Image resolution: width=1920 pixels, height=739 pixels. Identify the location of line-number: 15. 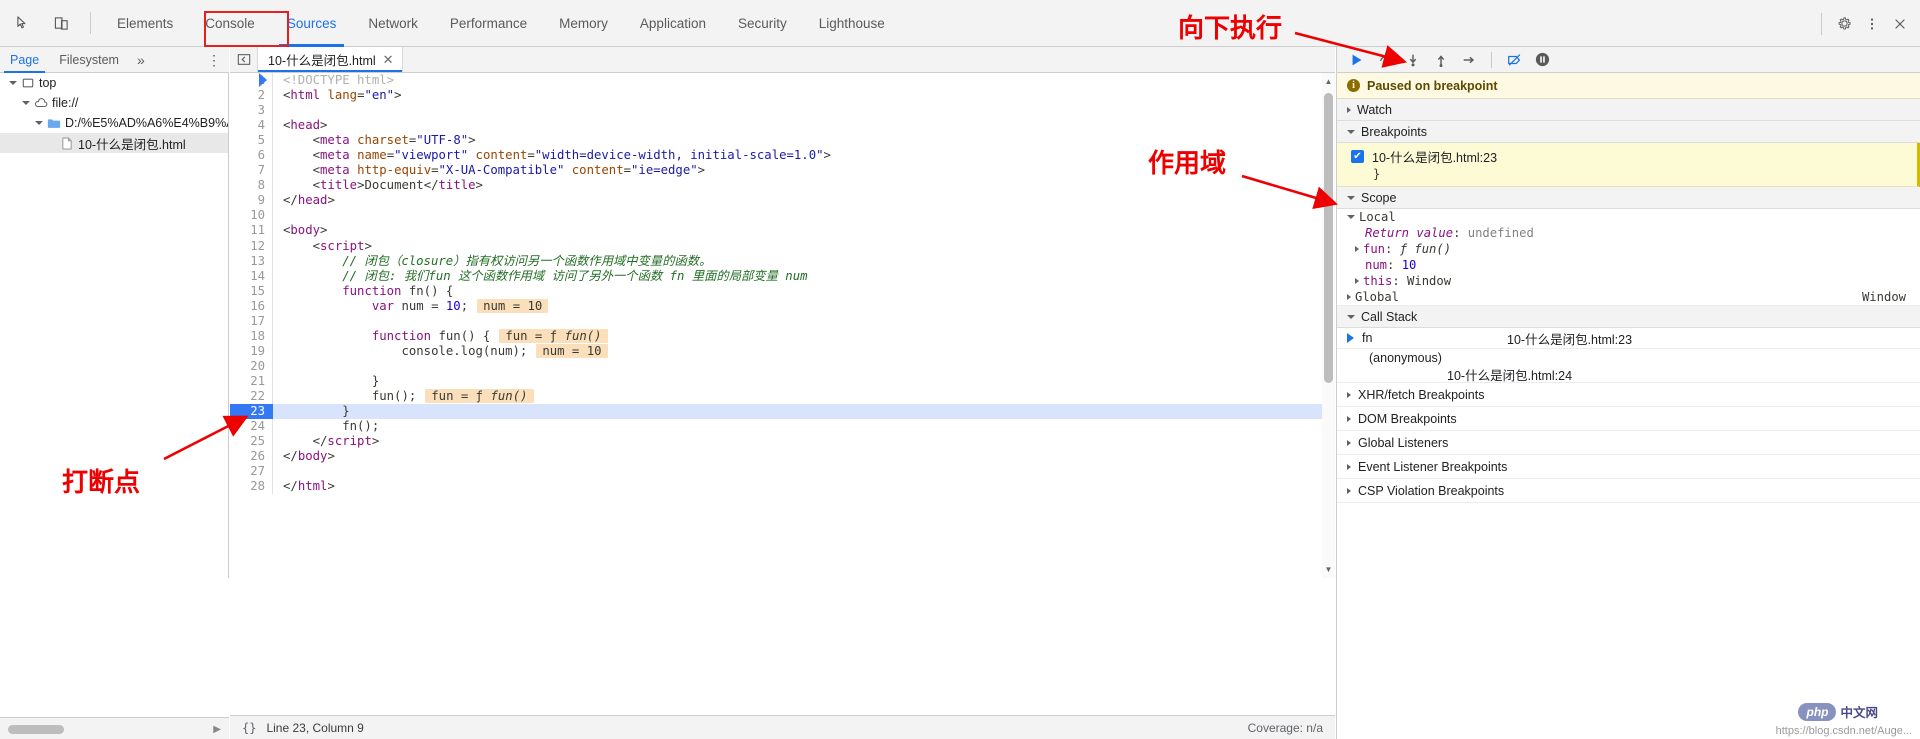
(251, 291).